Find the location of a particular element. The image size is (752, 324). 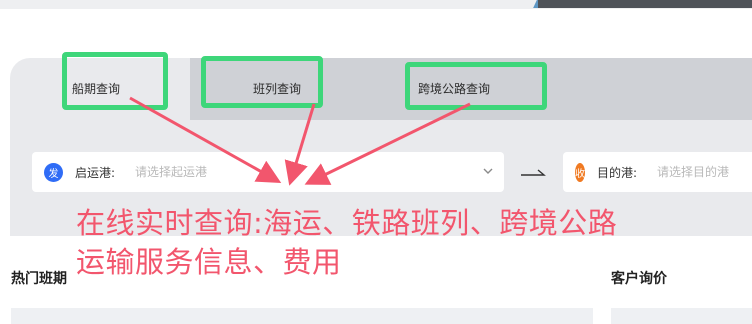

destination-port-field: 收 目的港: is located at coordinates (657, 172).